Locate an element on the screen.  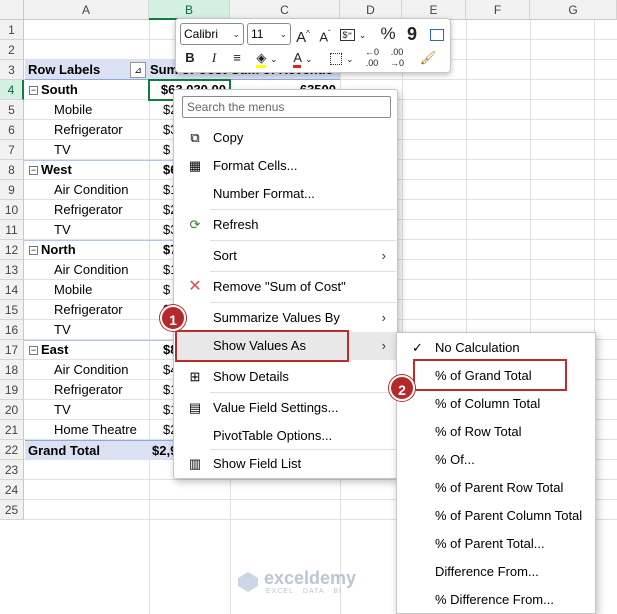
comma-style-button: 9 is located at coordinates (412, 34).